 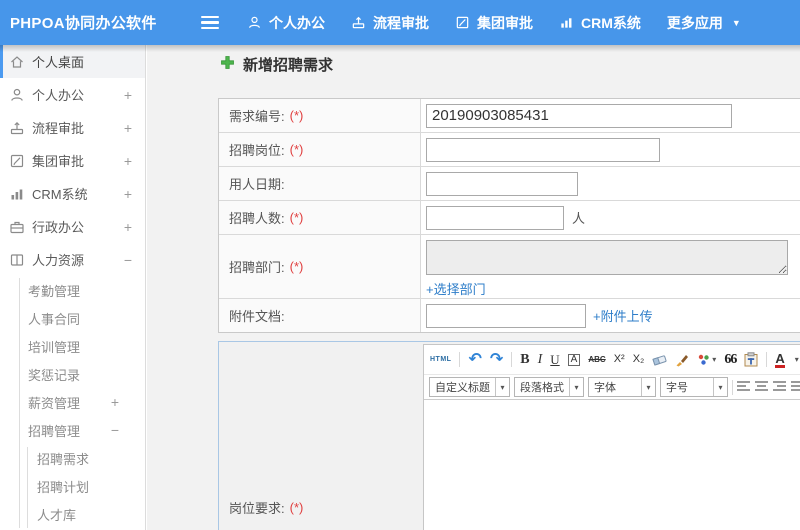 I want to click on nav-item-workflow-approval: 流程审批, so click(x=390, y=23).